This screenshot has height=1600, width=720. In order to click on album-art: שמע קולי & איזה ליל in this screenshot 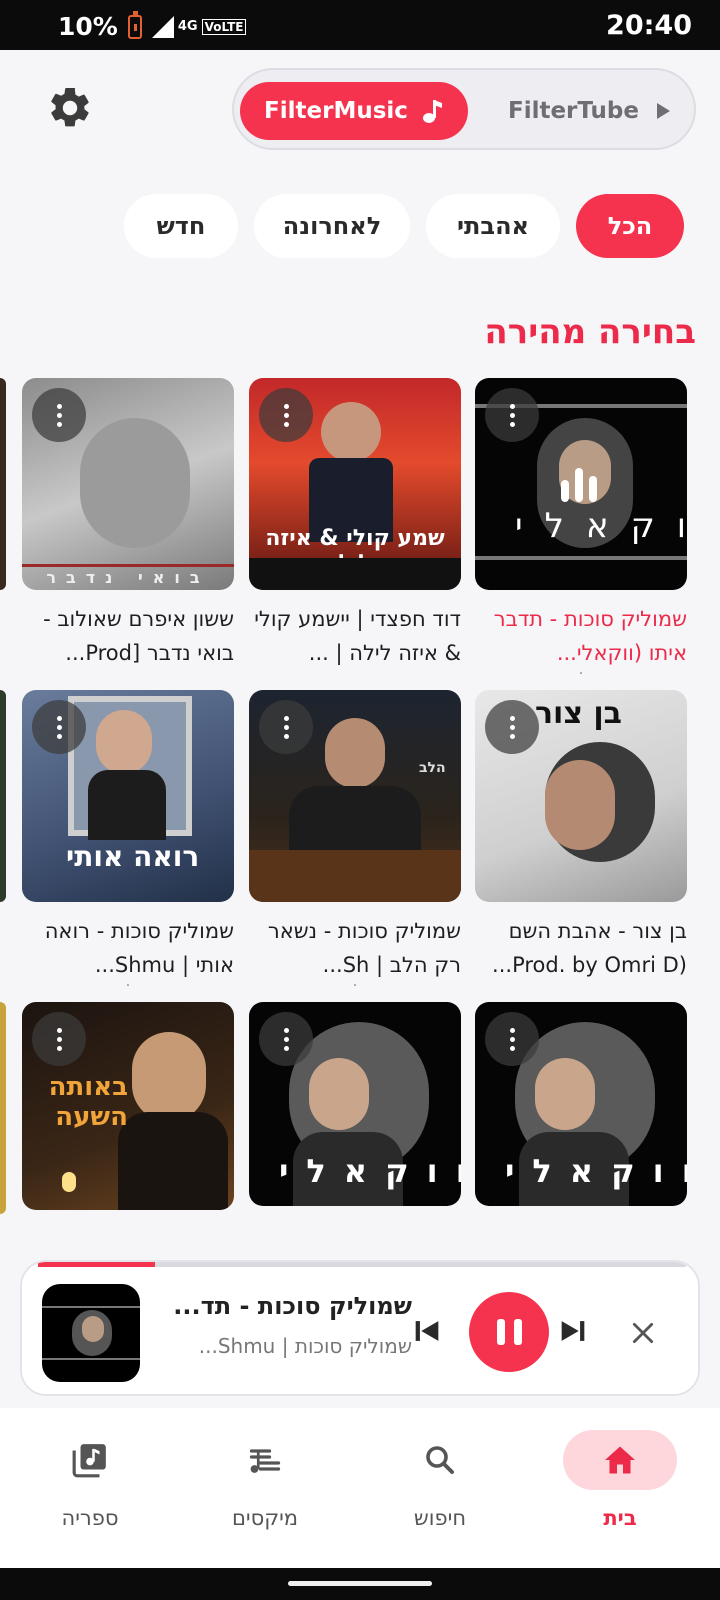, I will do `click(355, 484)`.